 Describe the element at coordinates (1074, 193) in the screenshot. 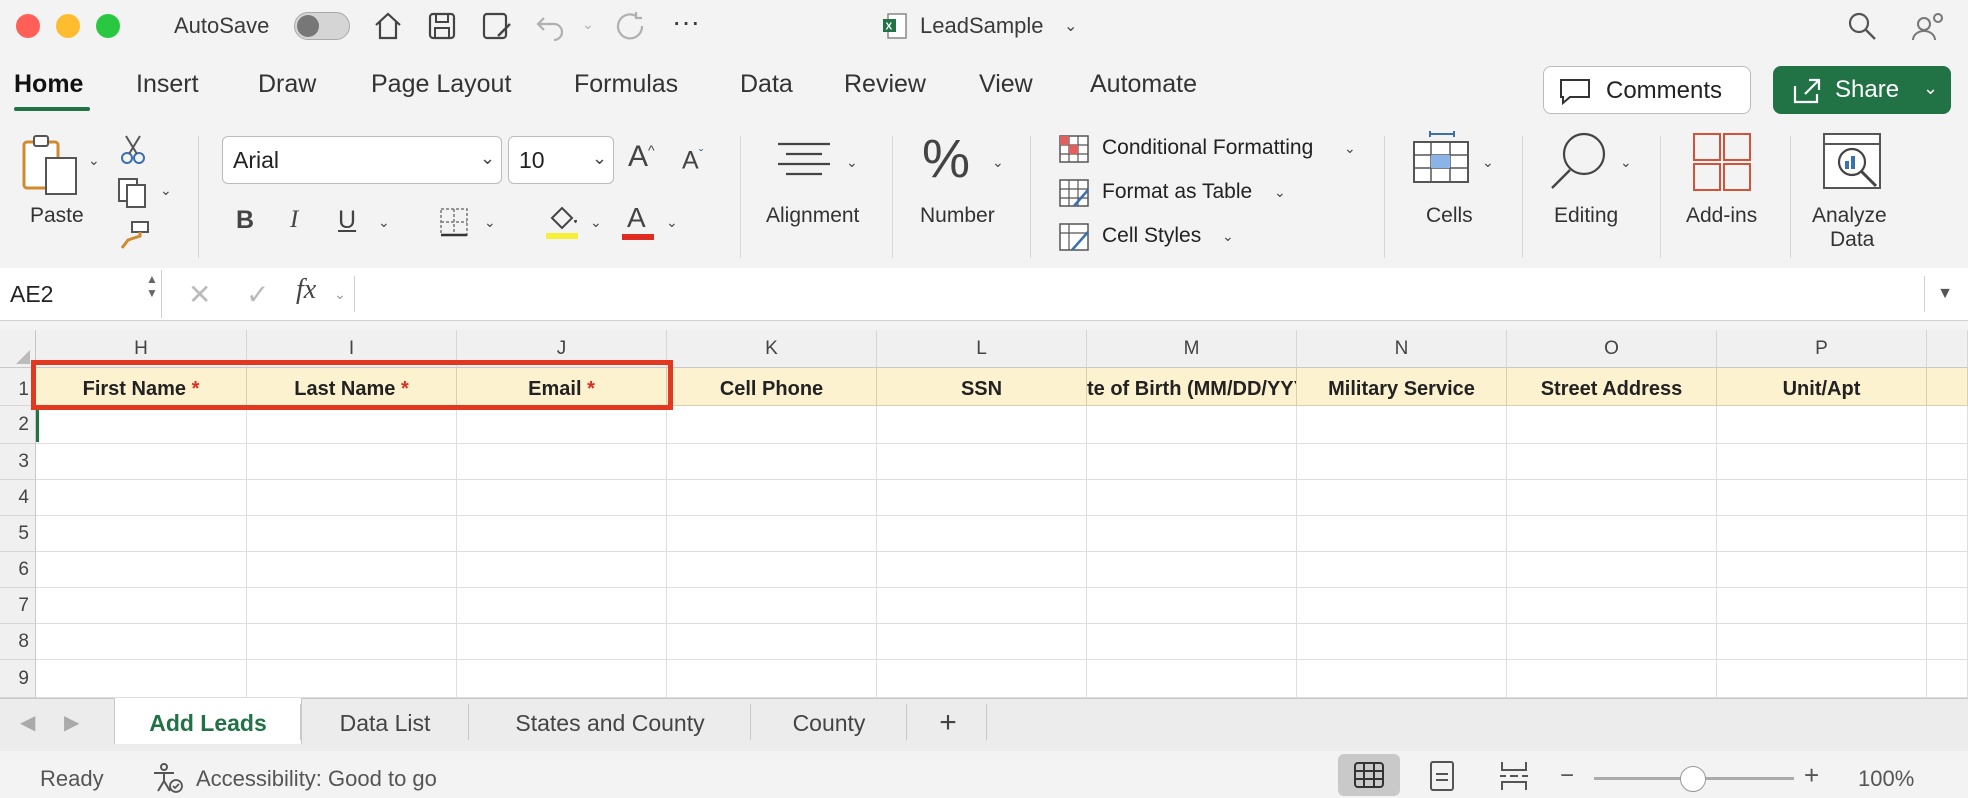

I see `format-as-table-icon` at that location.